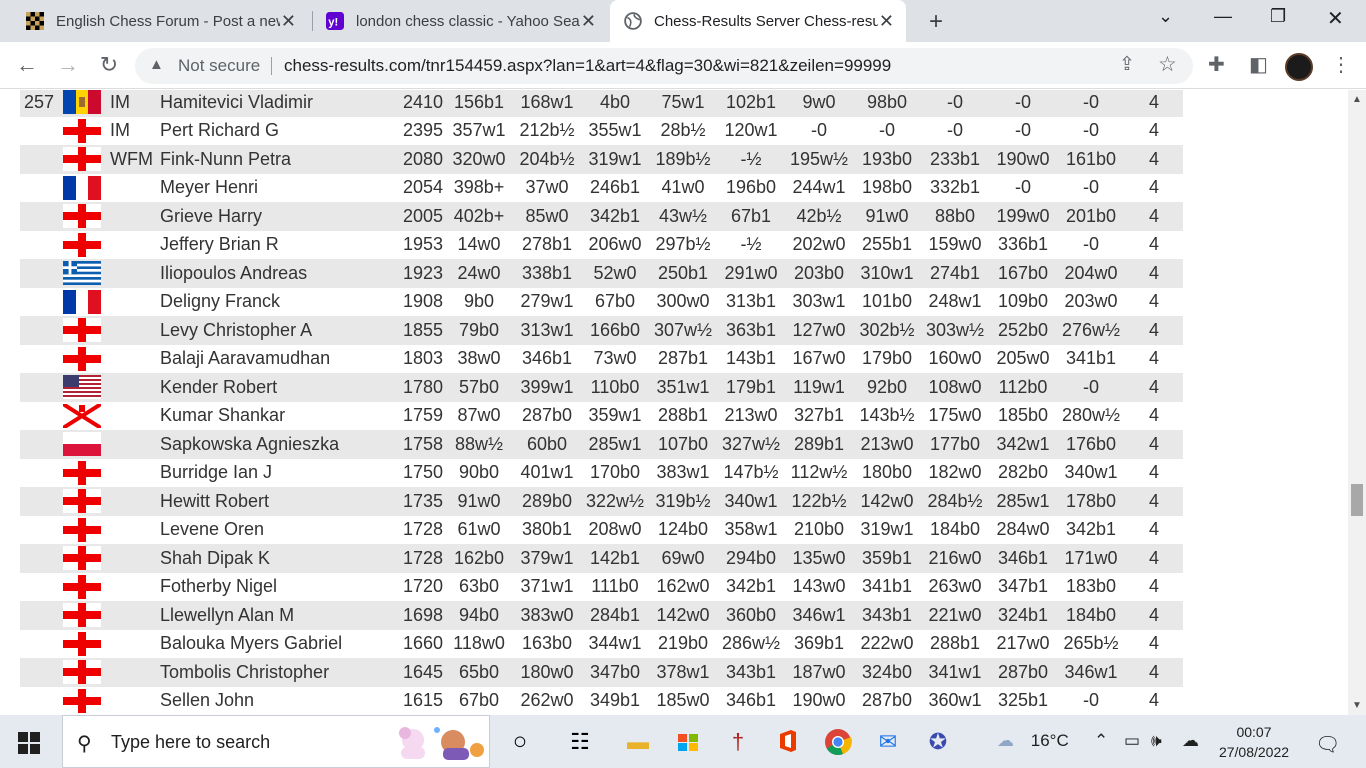 This screenshot has height=768, width=1366. I want to click on player-name: Iliopoulos Andreas, so click(272, 273).